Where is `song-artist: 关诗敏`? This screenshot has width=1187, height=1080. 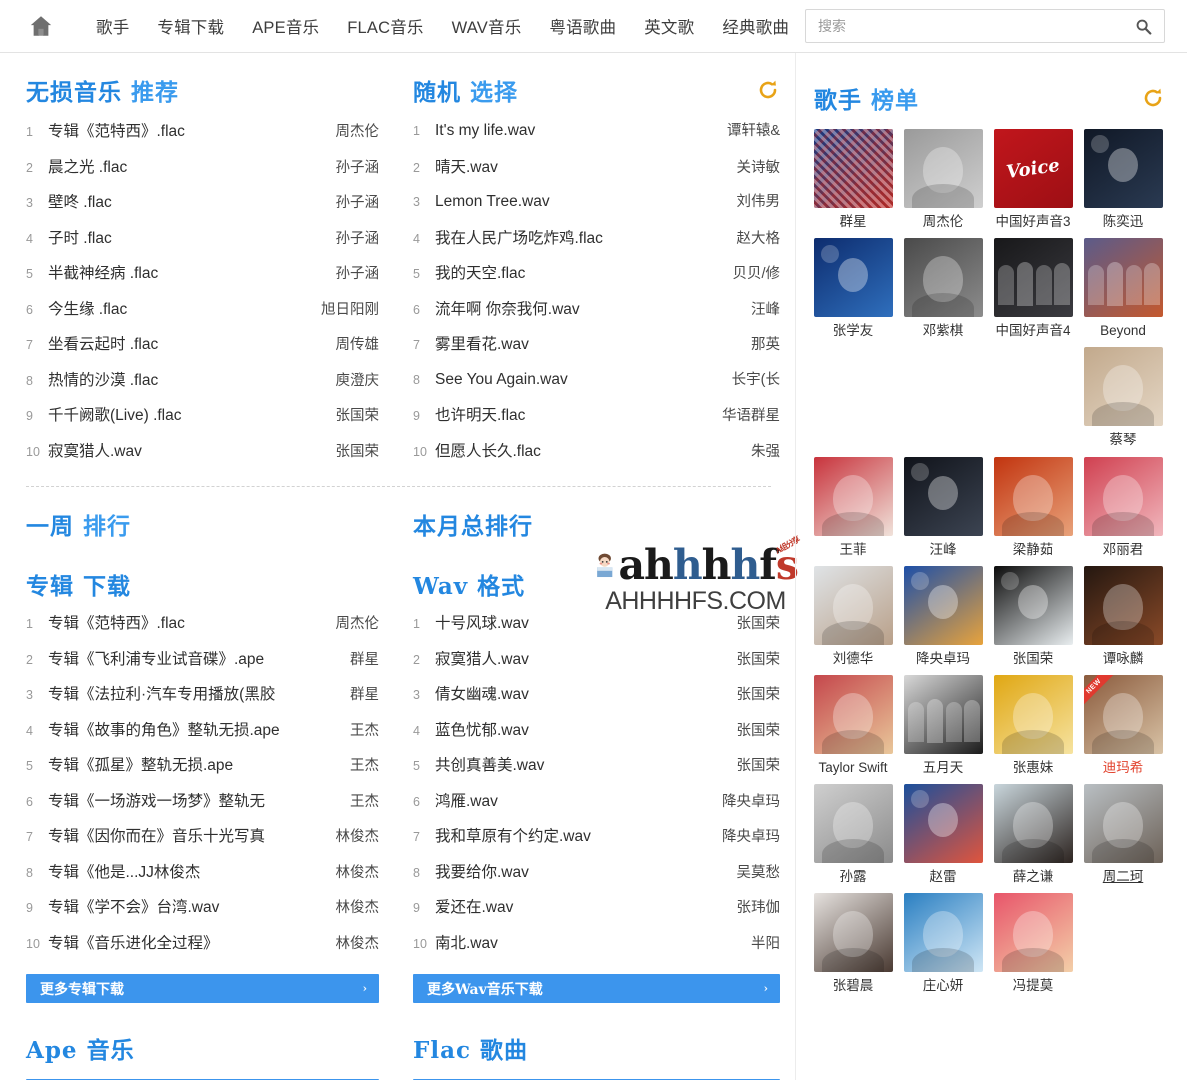 song-artist: 关诗敏 is located at coordinates (752, 166).